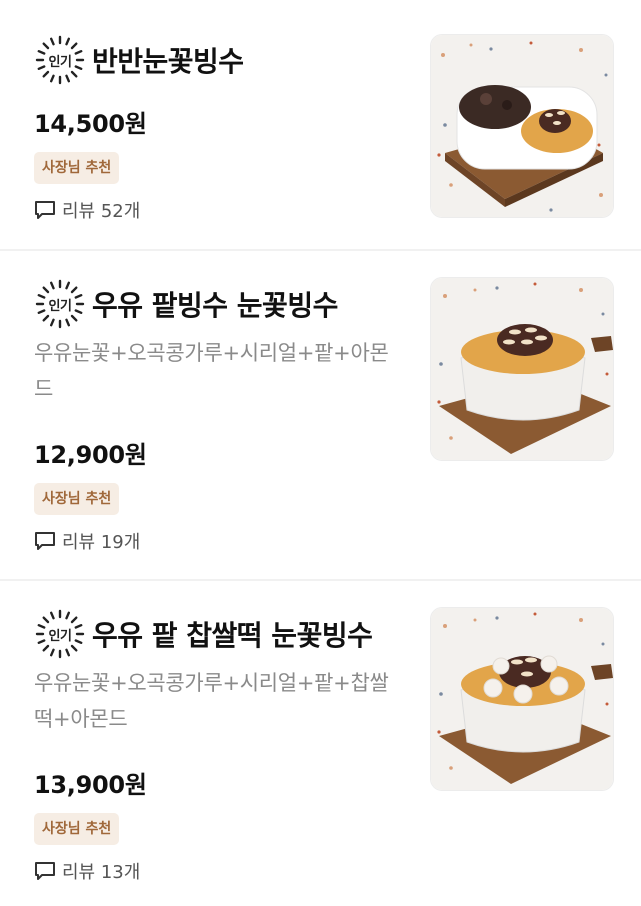 Image resolution: width=641 pixels, height=906 pixels. Describe the element at coordinates (101, 872) in the screenshot. I see `review-count-label: 리뷰 13개` at that location.